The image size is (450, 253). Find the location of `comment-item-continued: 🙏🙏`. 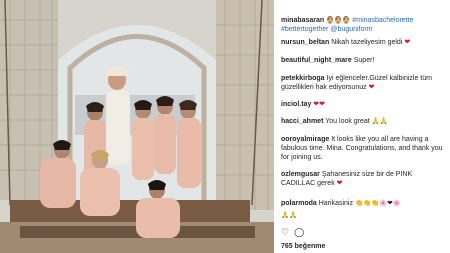

comment-item-continued: 🙏🙏 is located at coordinates (364, 215).